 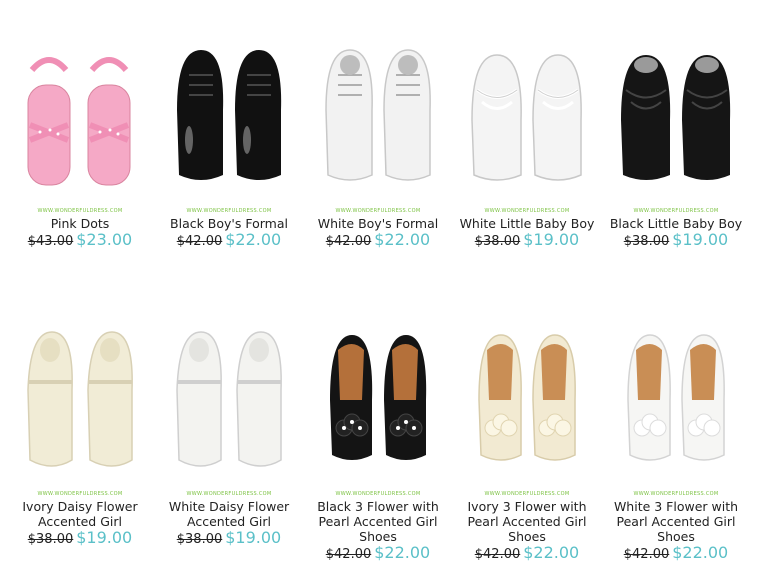 I want to click on black-baby-shoe-icon, so click(x=676, y=117).